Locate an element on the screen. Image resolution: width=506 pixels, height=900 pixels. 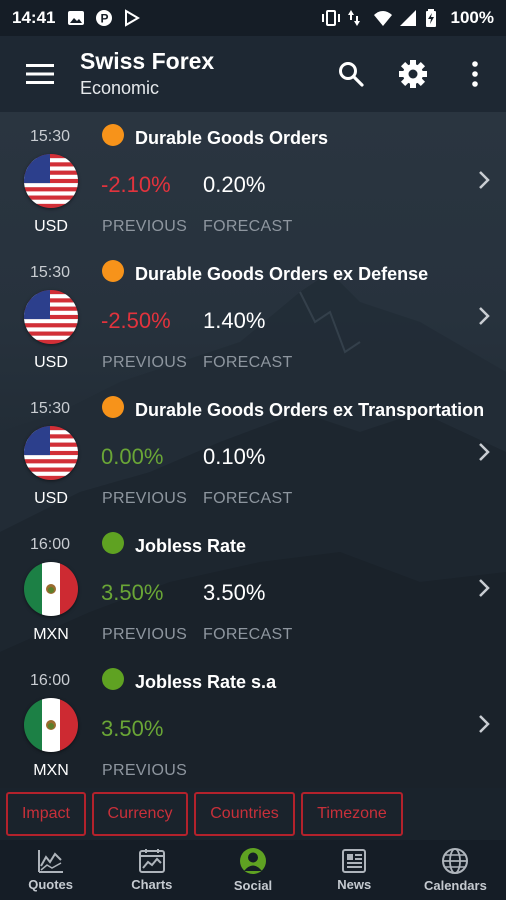
nav-social: Social is located at coordinates (252, 870).